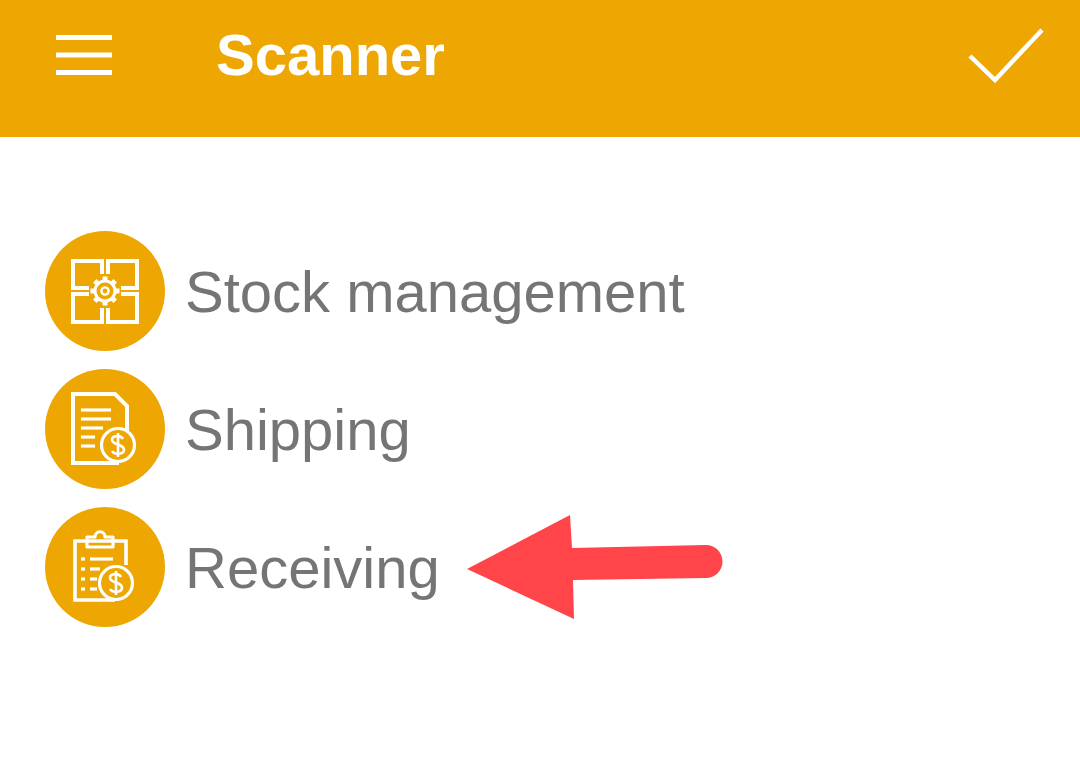 This screenshot has height=775, width=1080. What do you see at coordinates (228, 429) in the screenshot?
I see `list-item: Shipping` at bounding box center [228, 429].